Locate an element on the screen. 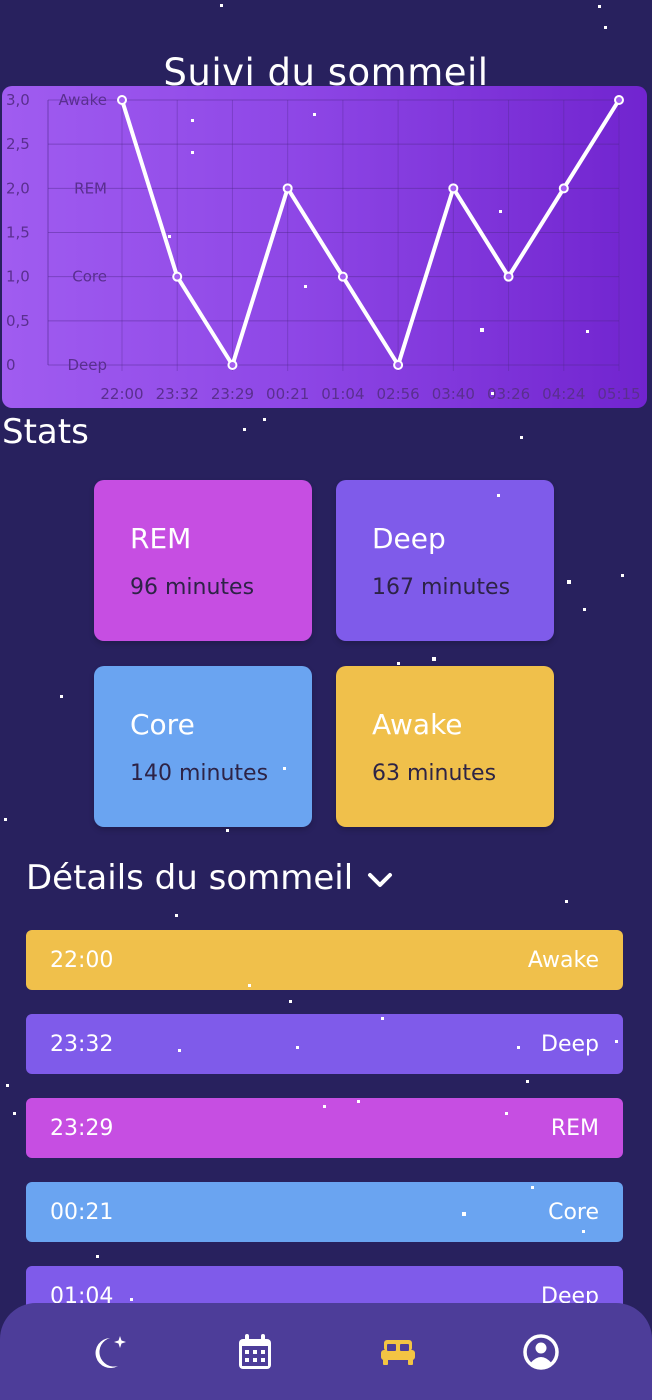 This screenshot has width=652, height=1400. x-tick-label: 23:32 is located at coordinates (177, 394).